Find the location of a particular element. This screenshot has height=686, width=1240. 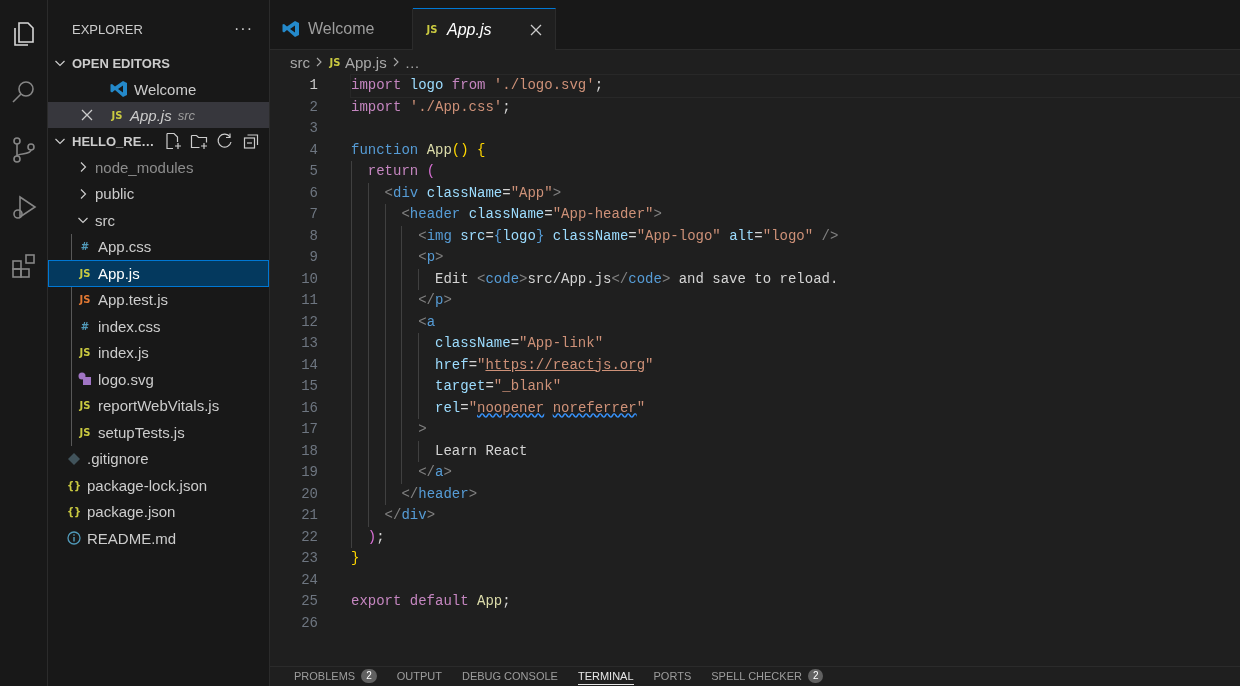

line-number: 8 is located at coordinates (313, 236).